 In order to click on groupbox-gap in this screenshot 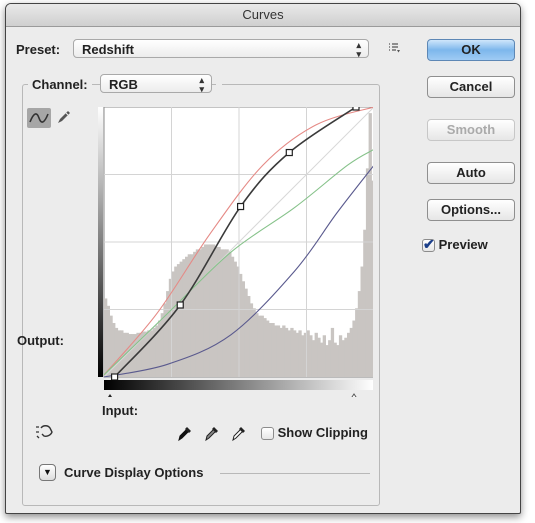, I will do `click(219, 85)`.